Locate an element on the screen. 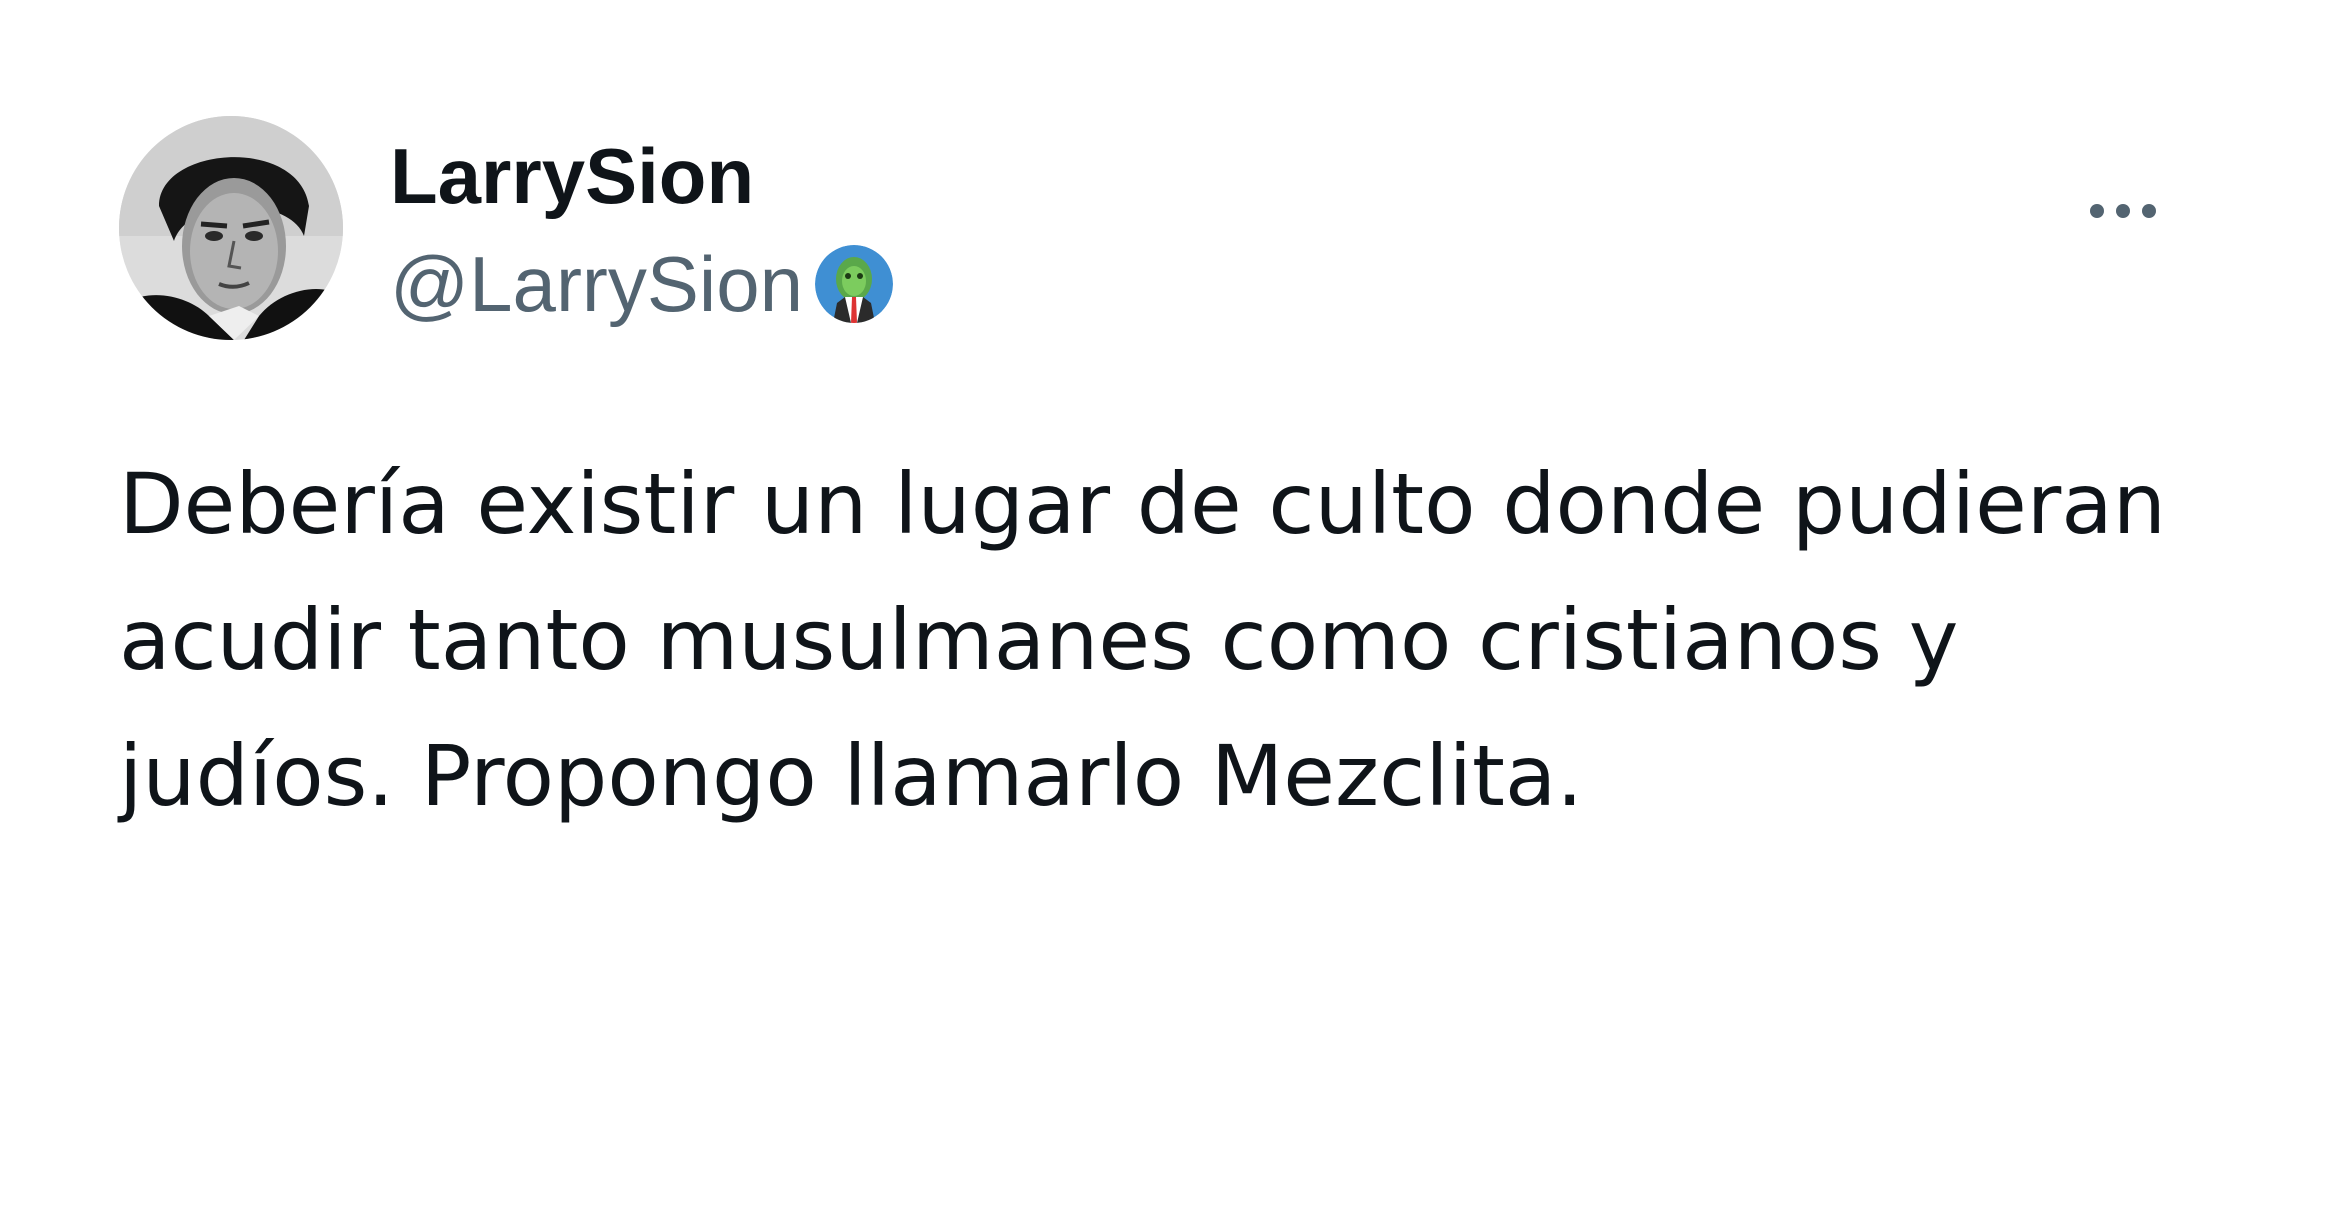  more-options-button is located at coordinates (2123, 211).